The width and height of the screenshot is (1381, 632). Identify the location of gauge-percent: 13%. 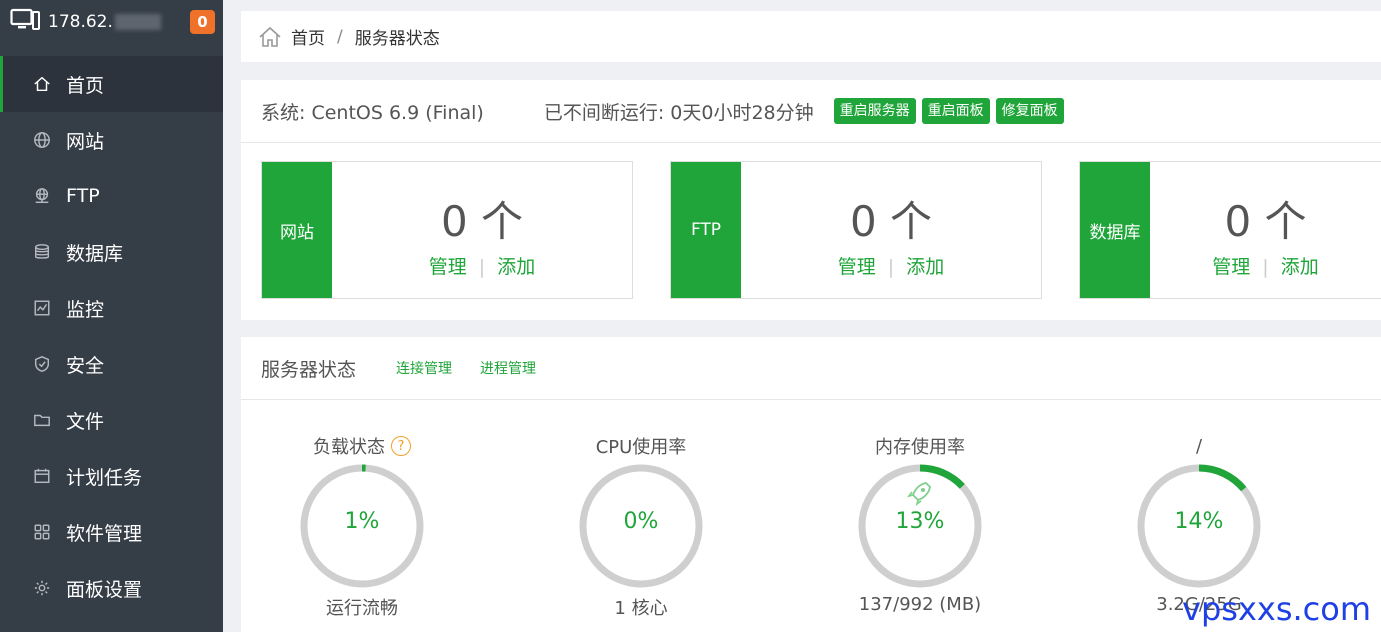
(920, 521).